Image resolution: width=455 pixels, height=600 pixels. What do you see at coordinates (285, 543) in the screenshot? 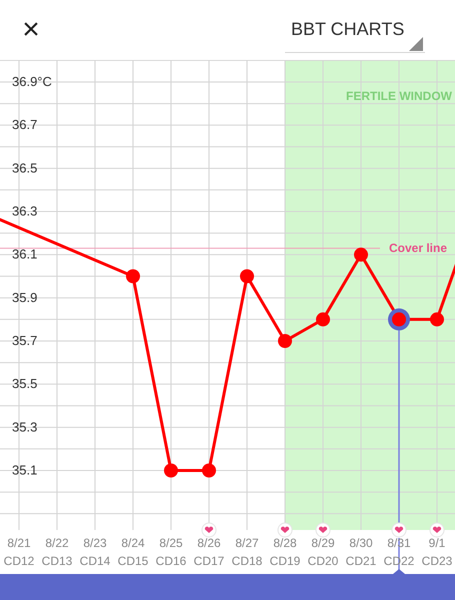
I see `date-label: 8/28` at bounding box center [285, 543].